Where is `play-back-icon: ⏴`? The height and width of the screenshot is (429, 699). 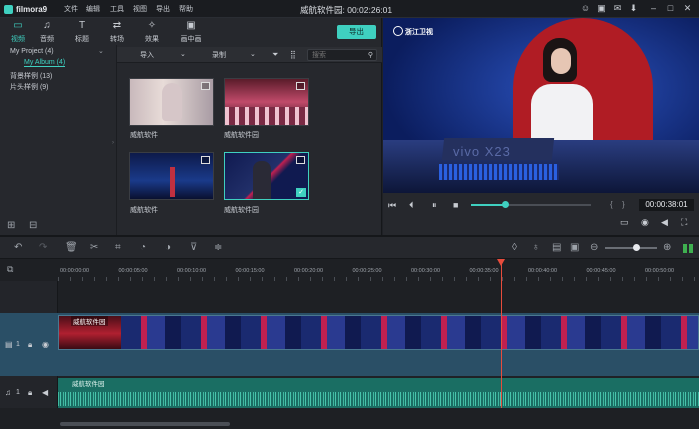 play-back-icon: ⏴ is located at coordinates (411, 205).